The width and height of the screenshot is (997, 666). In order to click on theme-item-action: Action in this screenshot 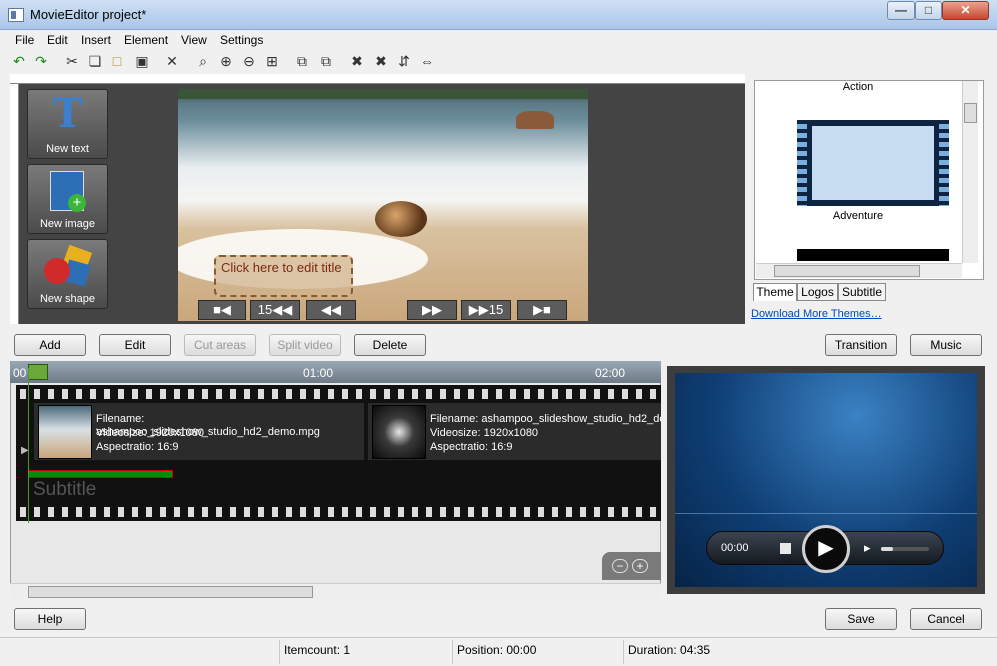, I will do `click(858, 87)`.